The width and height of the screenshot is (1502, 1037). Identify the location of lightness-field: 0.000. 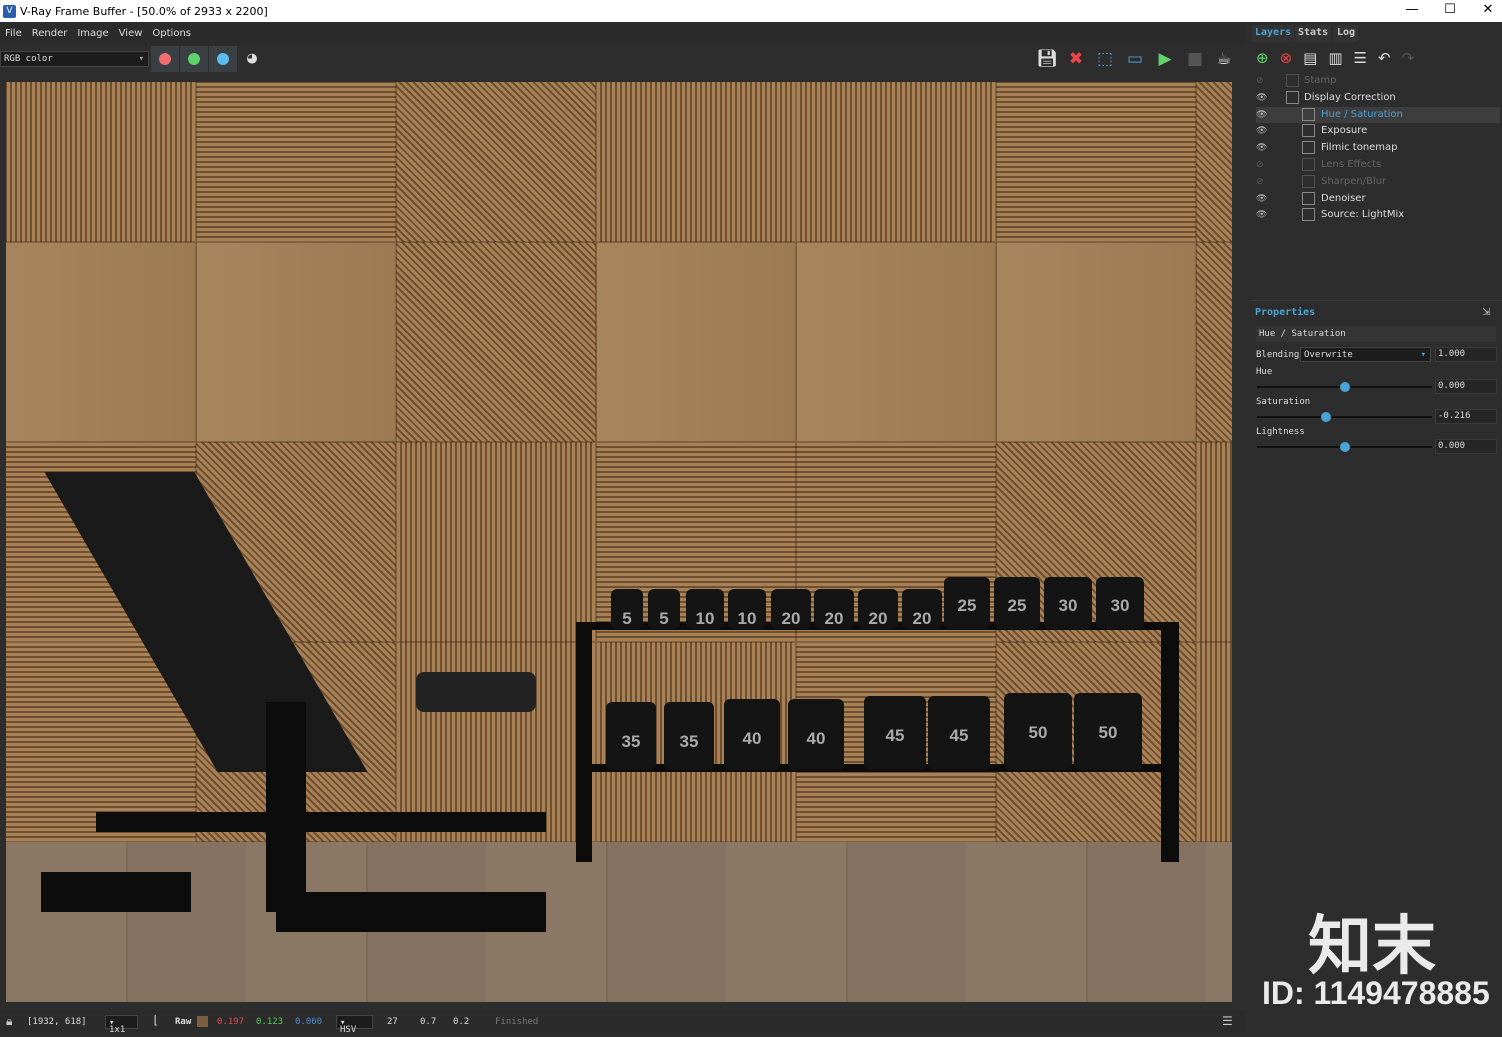
(1466, 446).